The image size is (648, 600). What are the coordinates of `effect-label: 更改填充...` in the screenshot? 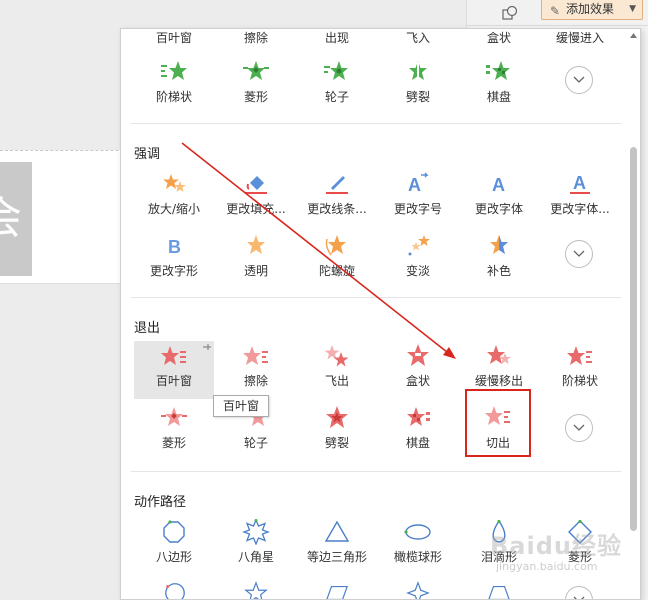 It's located at (256, 209).